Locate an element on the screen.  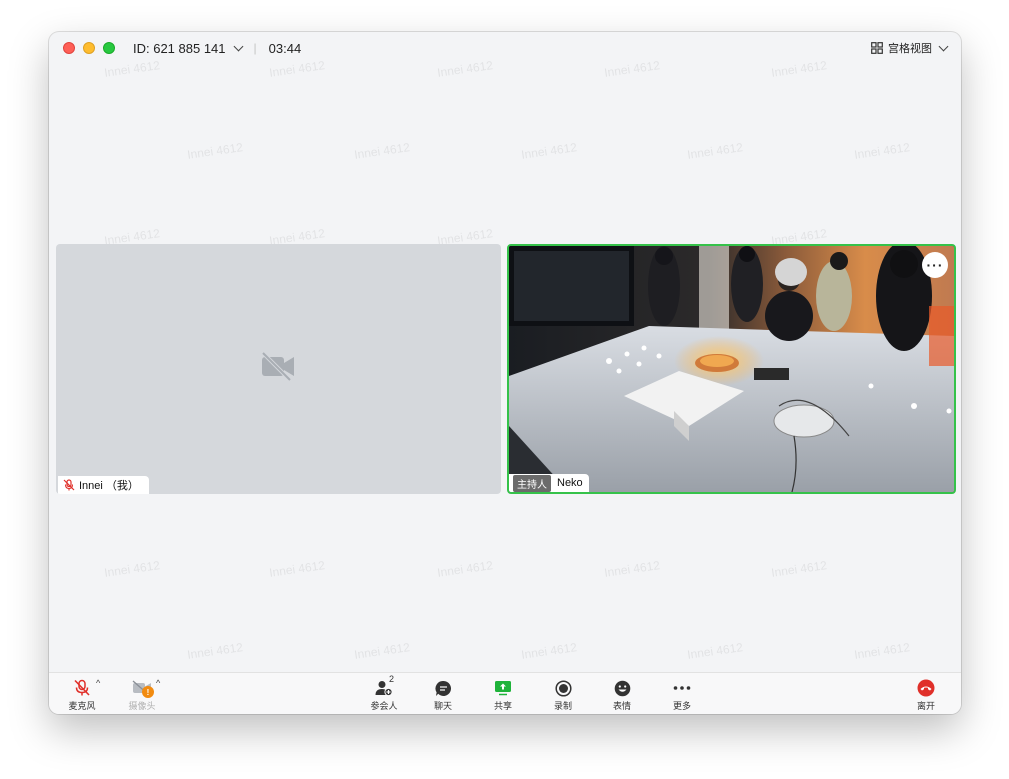
window-controls is located at coordinates (89, 48).